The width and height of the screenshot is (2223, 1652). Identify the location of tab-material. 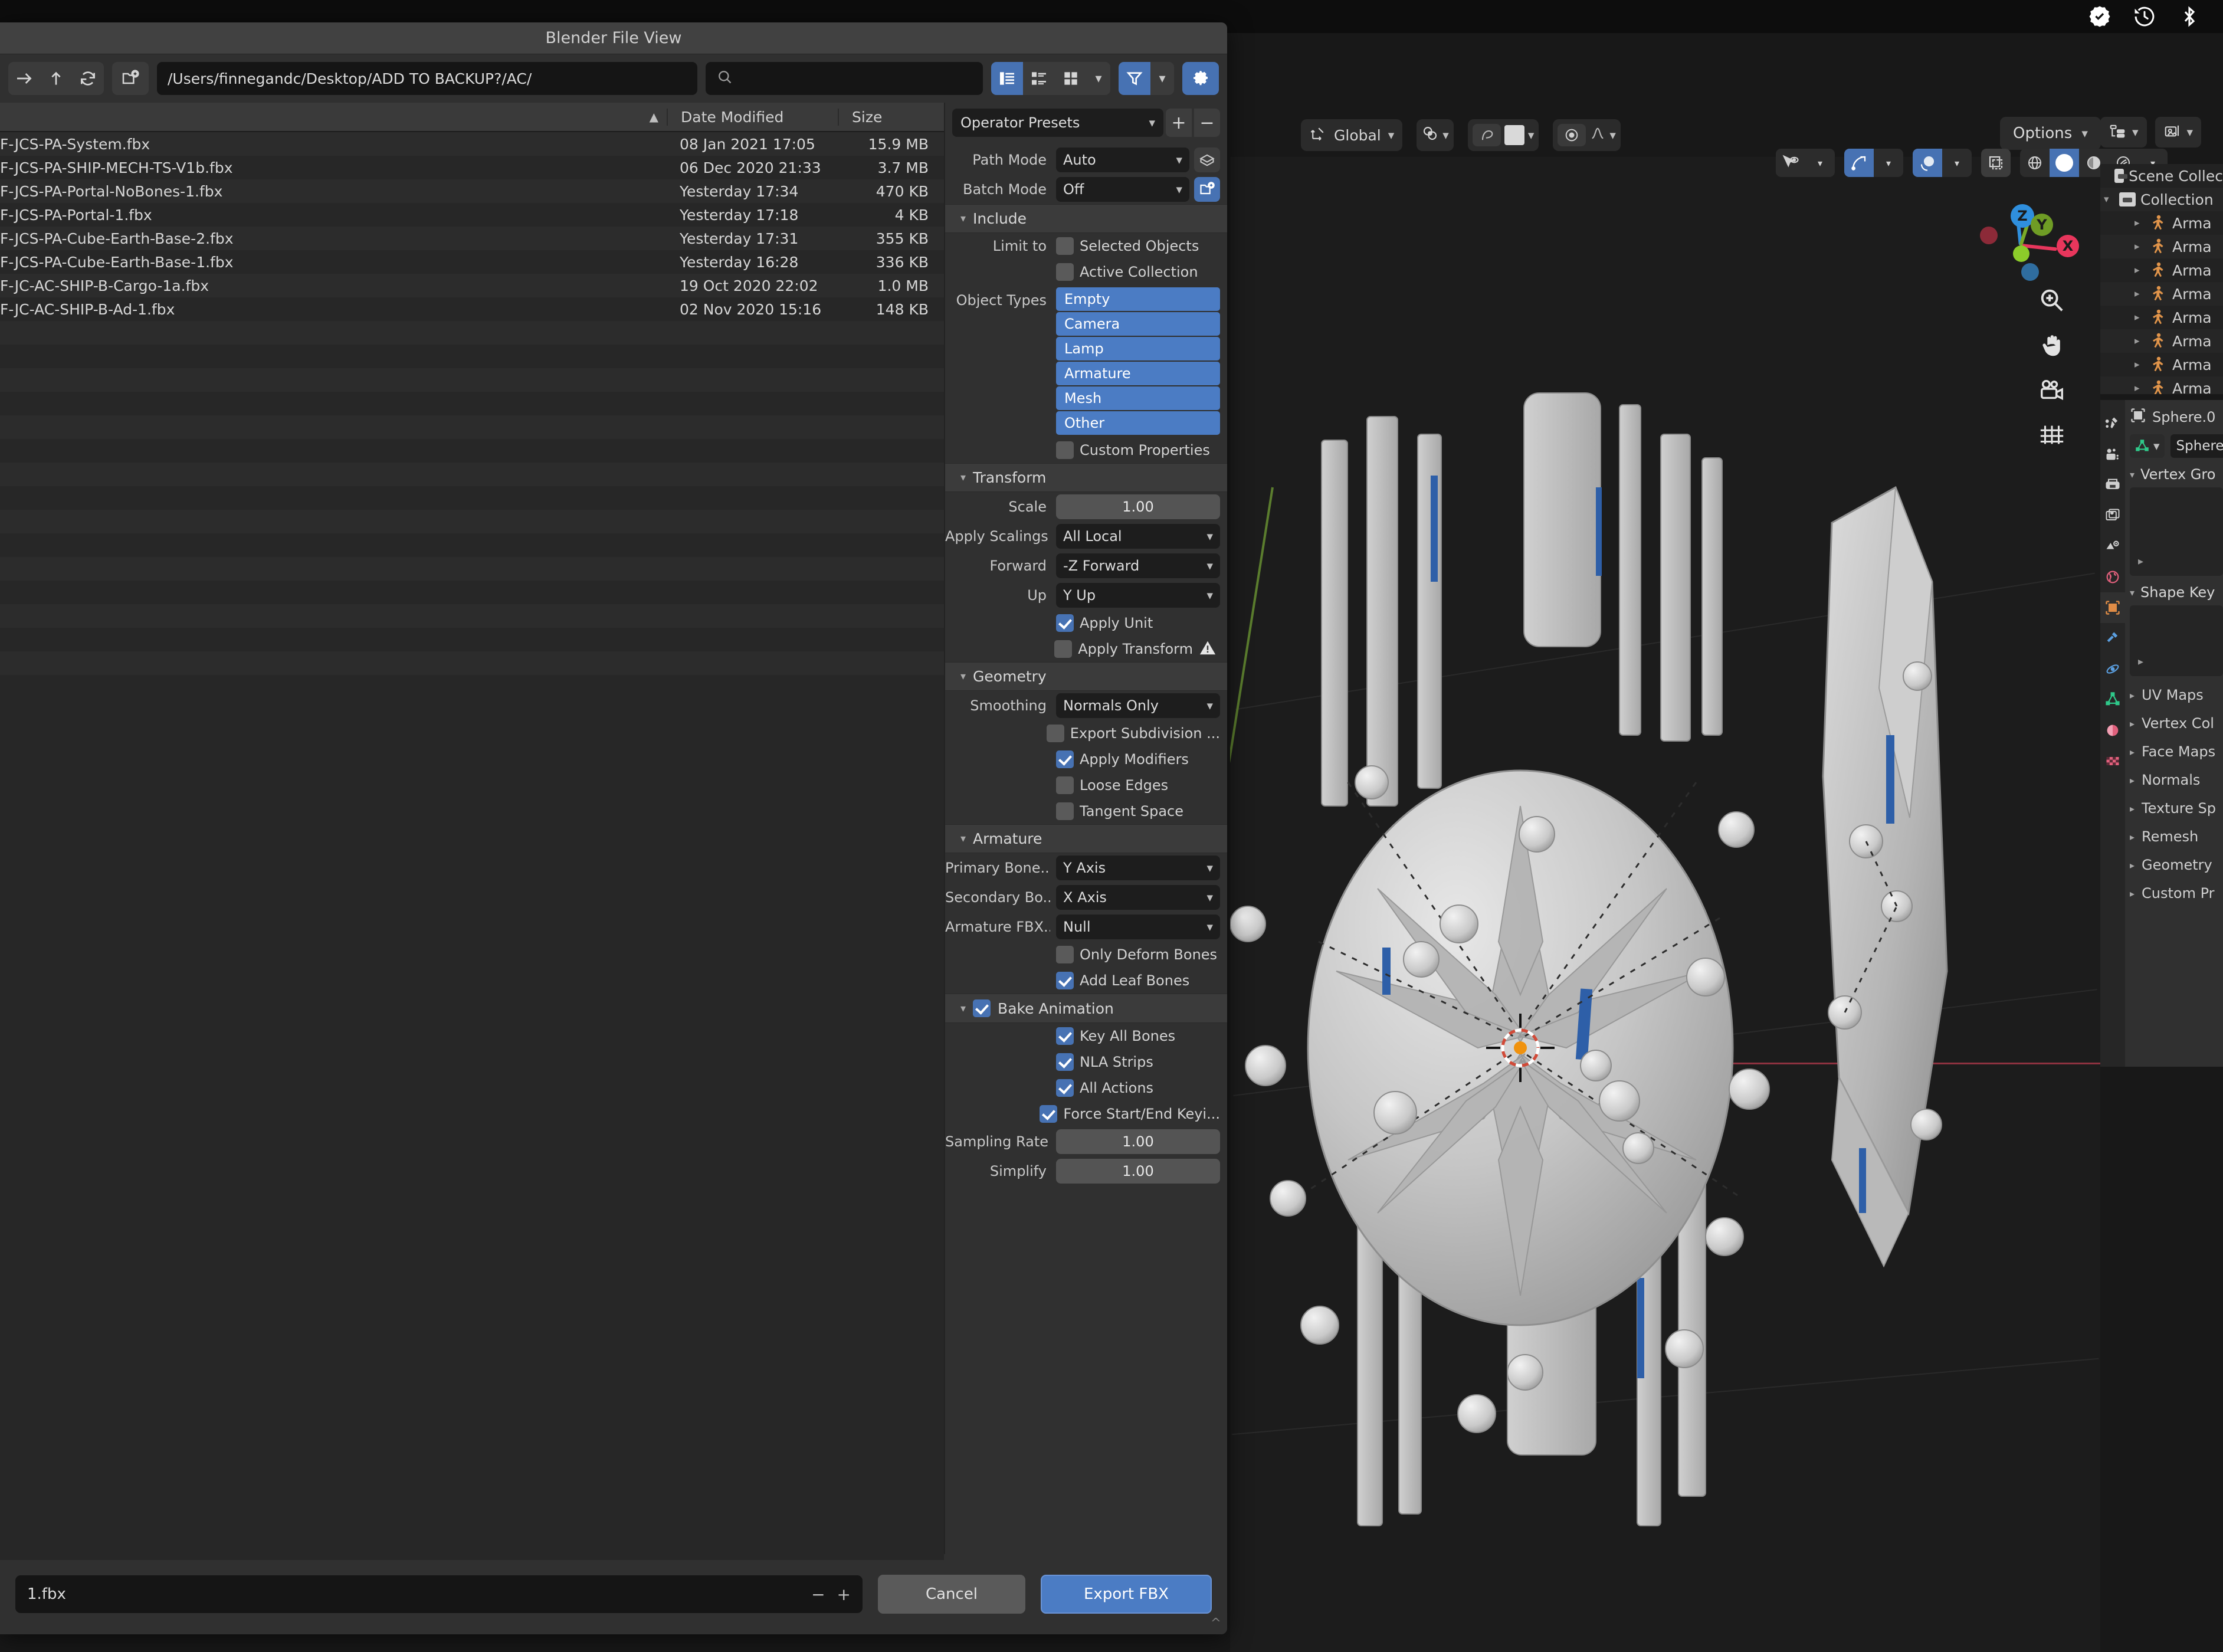
(2112, 730).